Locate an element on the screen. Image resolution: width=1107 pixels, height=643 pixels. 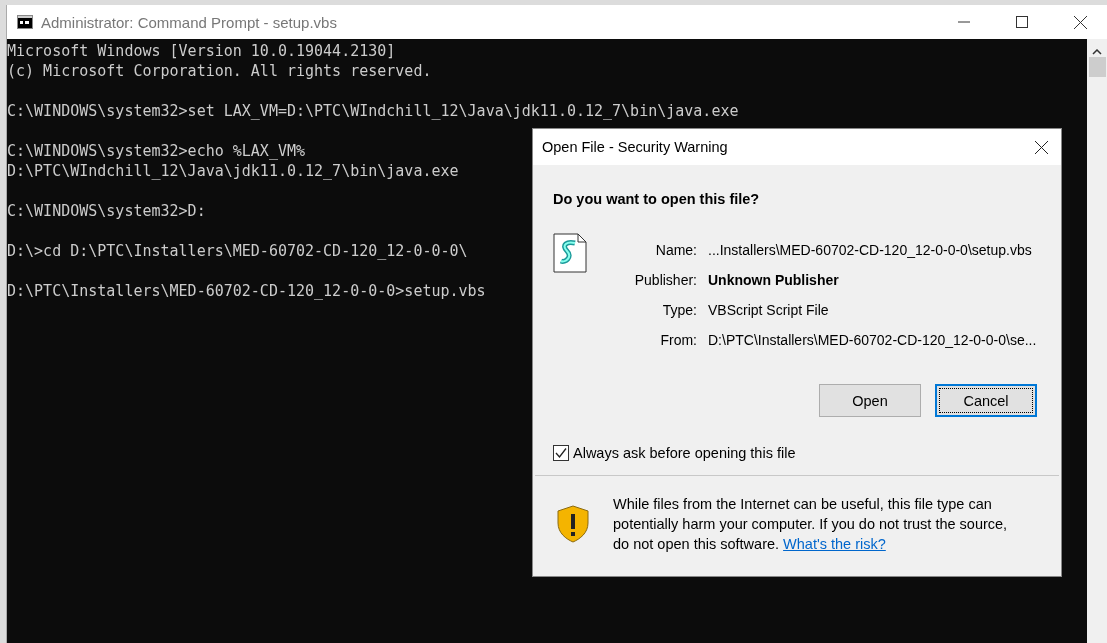
warning-text: While files from the Internet can be useful, this file type can potentially harm your computer. If you do not trust the source, do not open this software. What's the risk? is located at coordinates (811, 524).